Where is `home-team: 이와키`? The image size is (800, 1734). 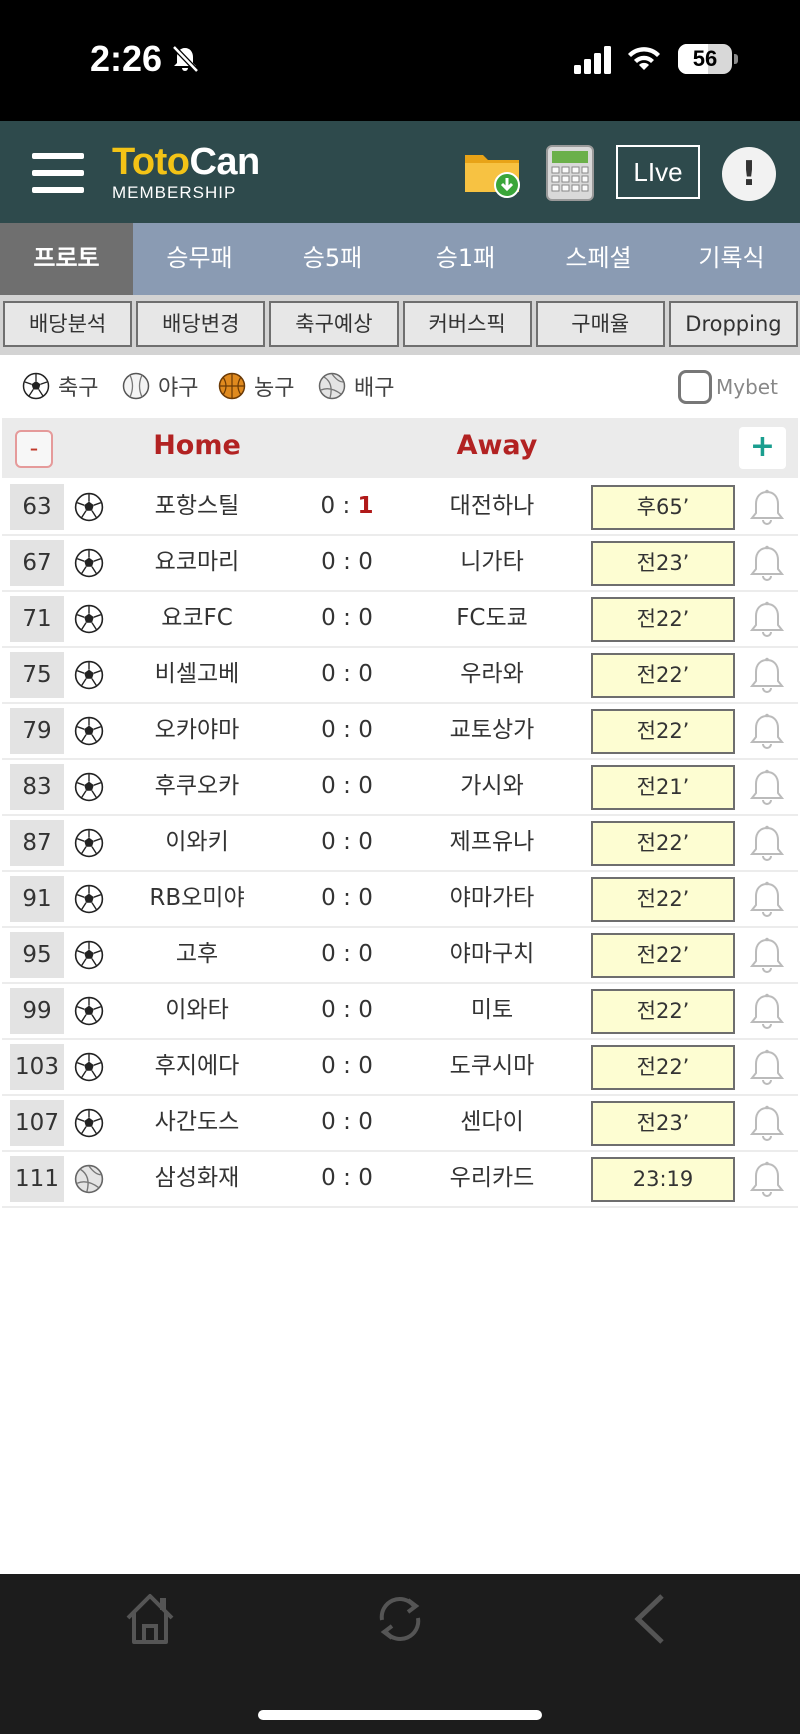 home-team: 이와키 is located at coordinates (197, 842).